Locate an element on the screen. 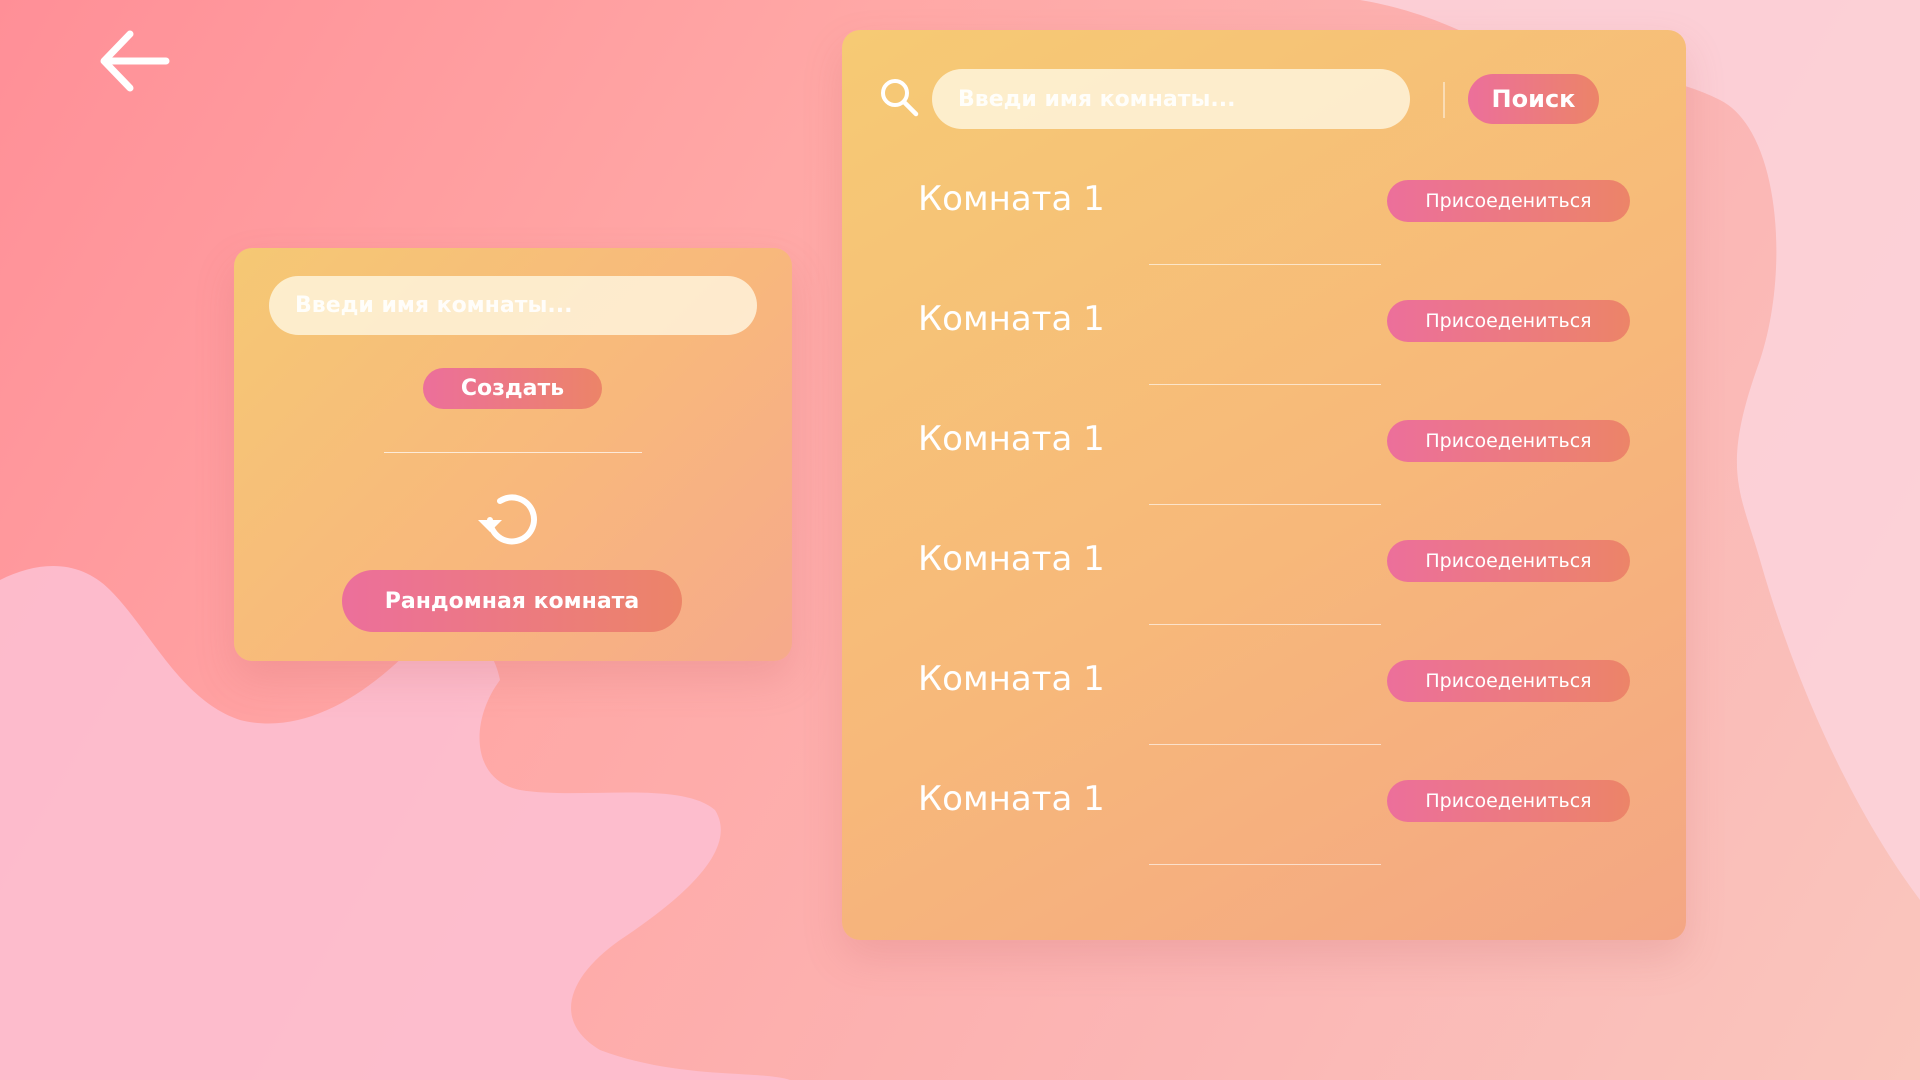 The width and height of the screenshot is (1920, 1080). back-arrow-icon is located at coordinates (136, 61).